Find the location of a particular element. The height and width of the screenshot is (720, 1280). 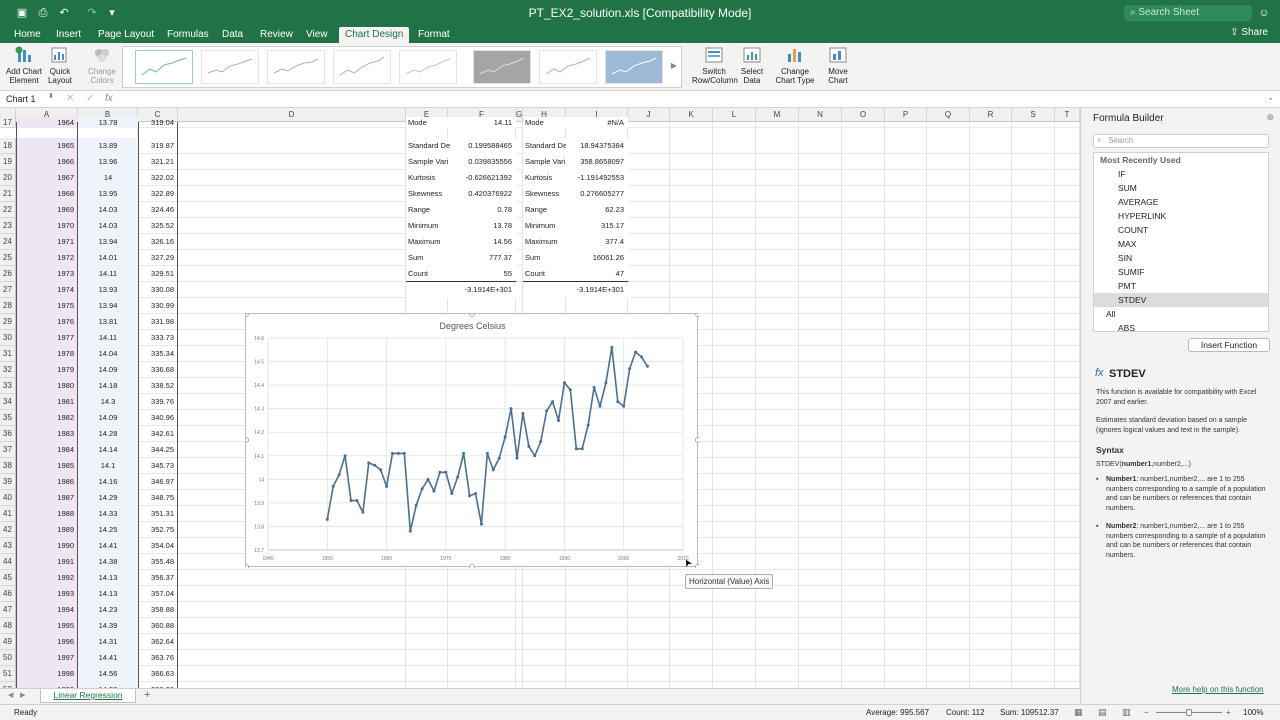

tab-page-layout: Page Layout is located at coordinates (126, 35).